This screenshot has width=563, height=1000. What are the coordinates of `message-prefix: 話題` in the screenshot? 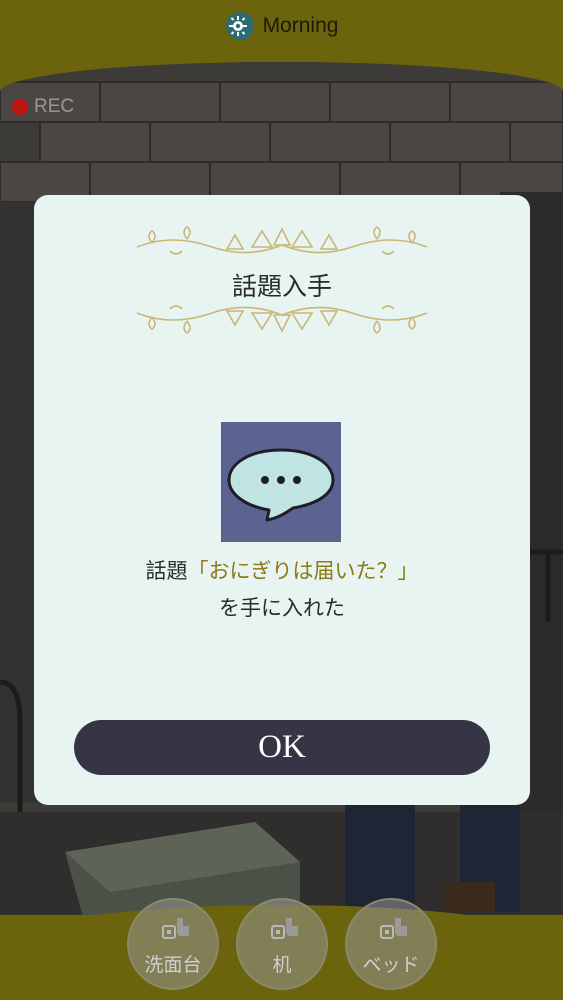 It's located at (166, 571).